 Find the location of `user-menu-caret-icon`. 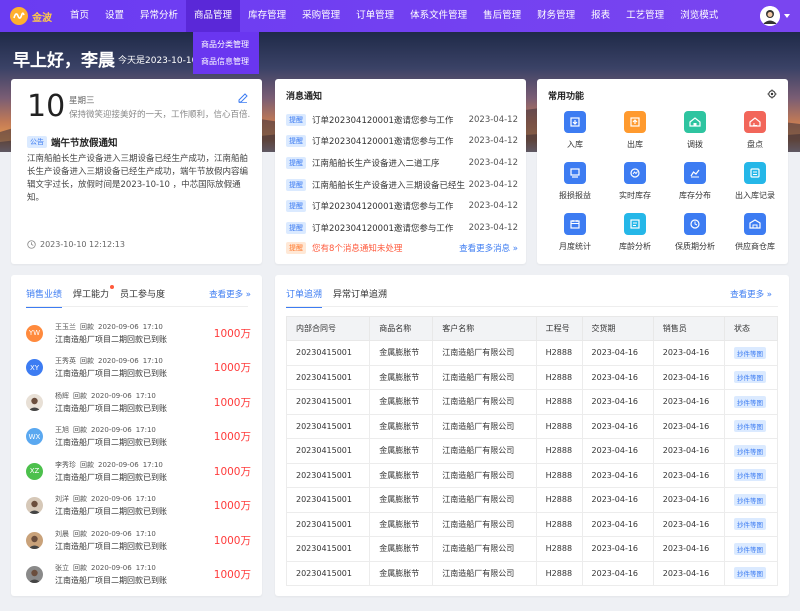

user-menu-caret-icon is located at coordinates (787, 16).